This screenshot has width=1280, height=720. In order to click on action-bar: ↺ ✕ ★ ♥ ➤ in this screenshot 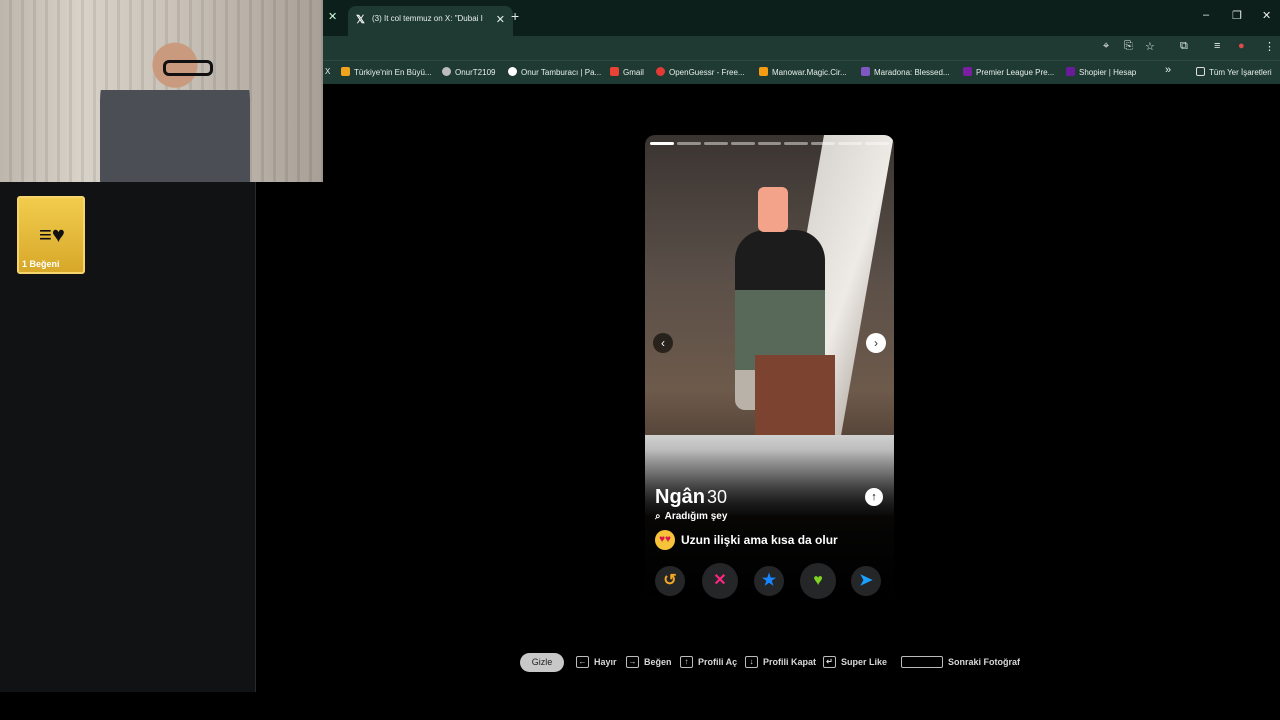, I will do `click(770, 581)`.